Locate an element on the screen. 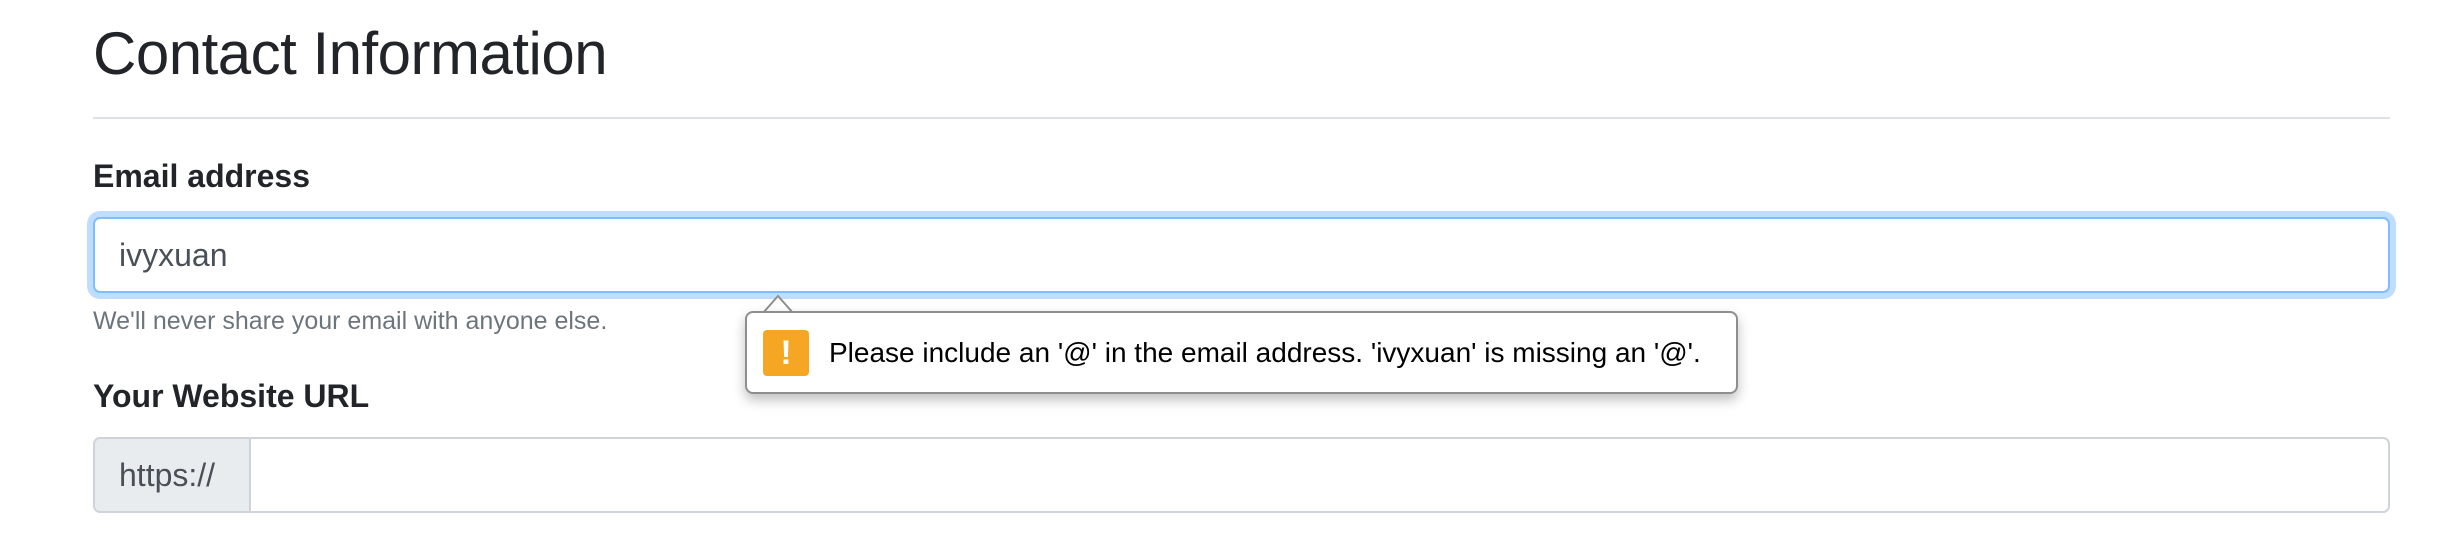  email-input is located at coordinates (1241, 255).